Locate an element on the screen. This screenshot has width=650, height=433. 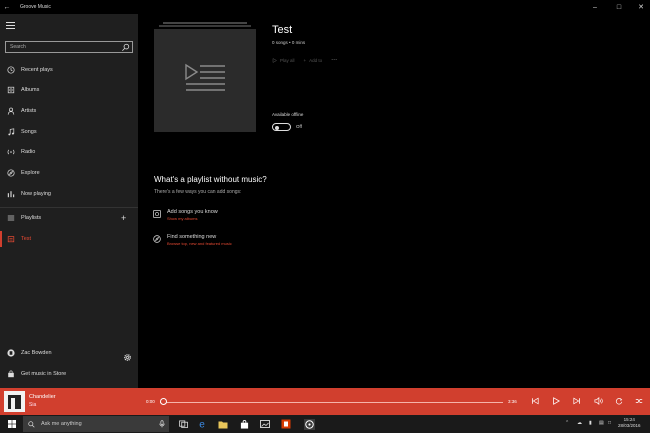
task-view-icon is located at coordinates (183, 424).